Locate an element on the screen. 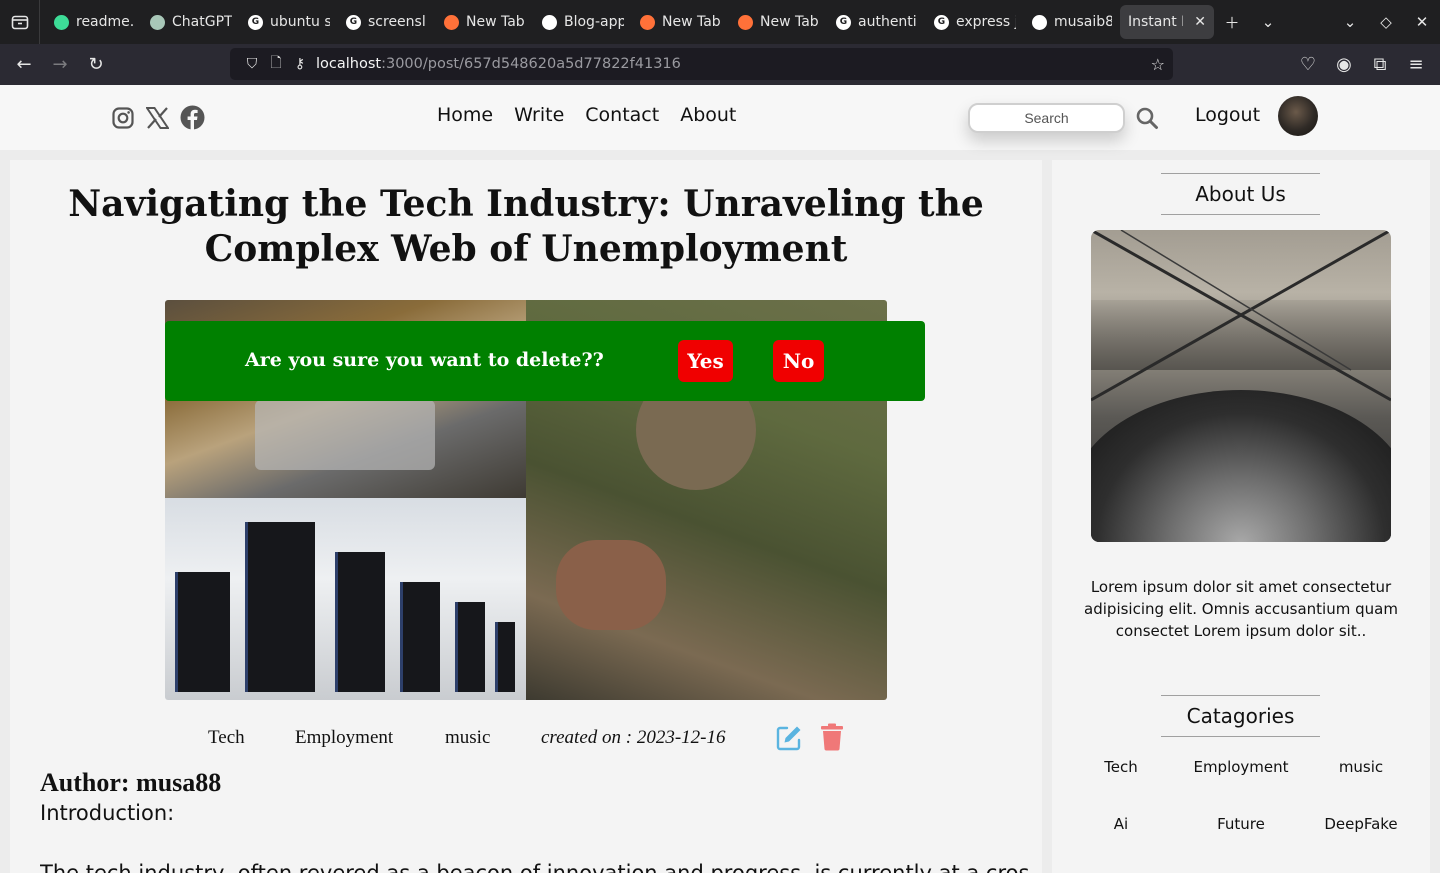  browser-tab: Gscreensl is located at coordinates (387, 22).